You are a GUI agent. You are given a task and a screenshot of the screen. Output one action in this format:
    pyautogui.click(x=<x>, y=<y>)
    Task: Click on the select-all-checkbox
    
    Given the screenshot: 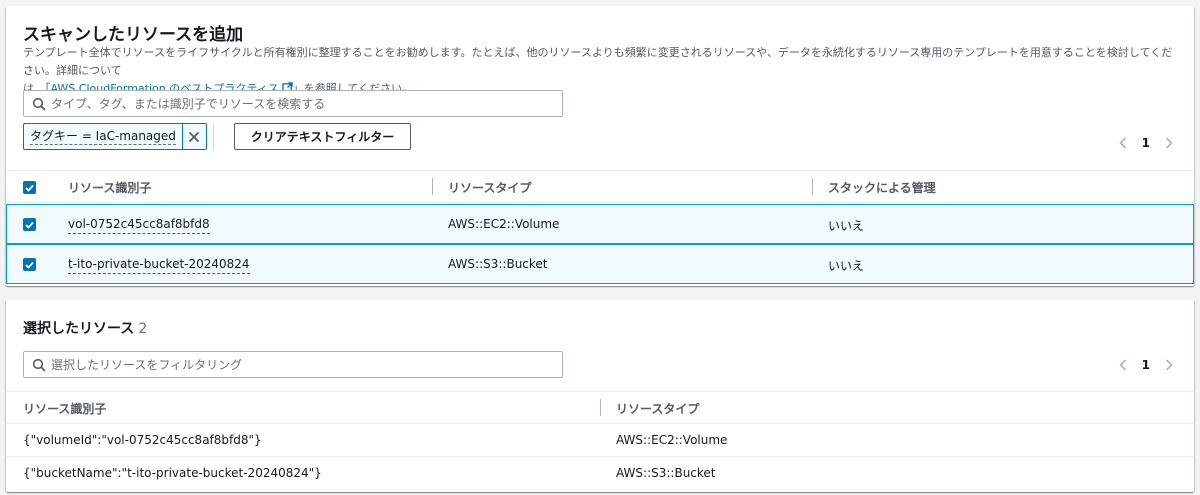 What is the action you would take?
    pyautogui.click(x=29, y=187)
    